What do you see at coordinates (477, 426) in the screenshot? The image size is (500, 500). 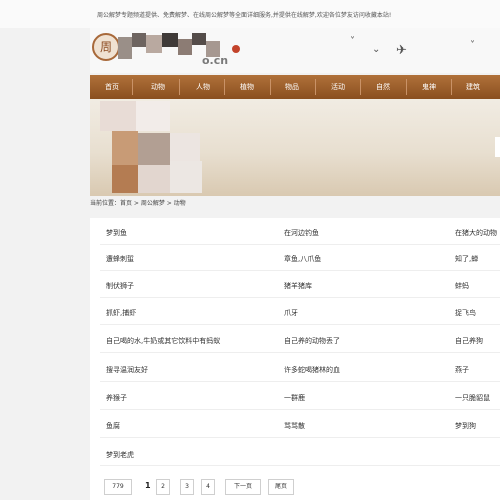 I see `dream-link: 梦到狗` at bounding box center [477, 426].